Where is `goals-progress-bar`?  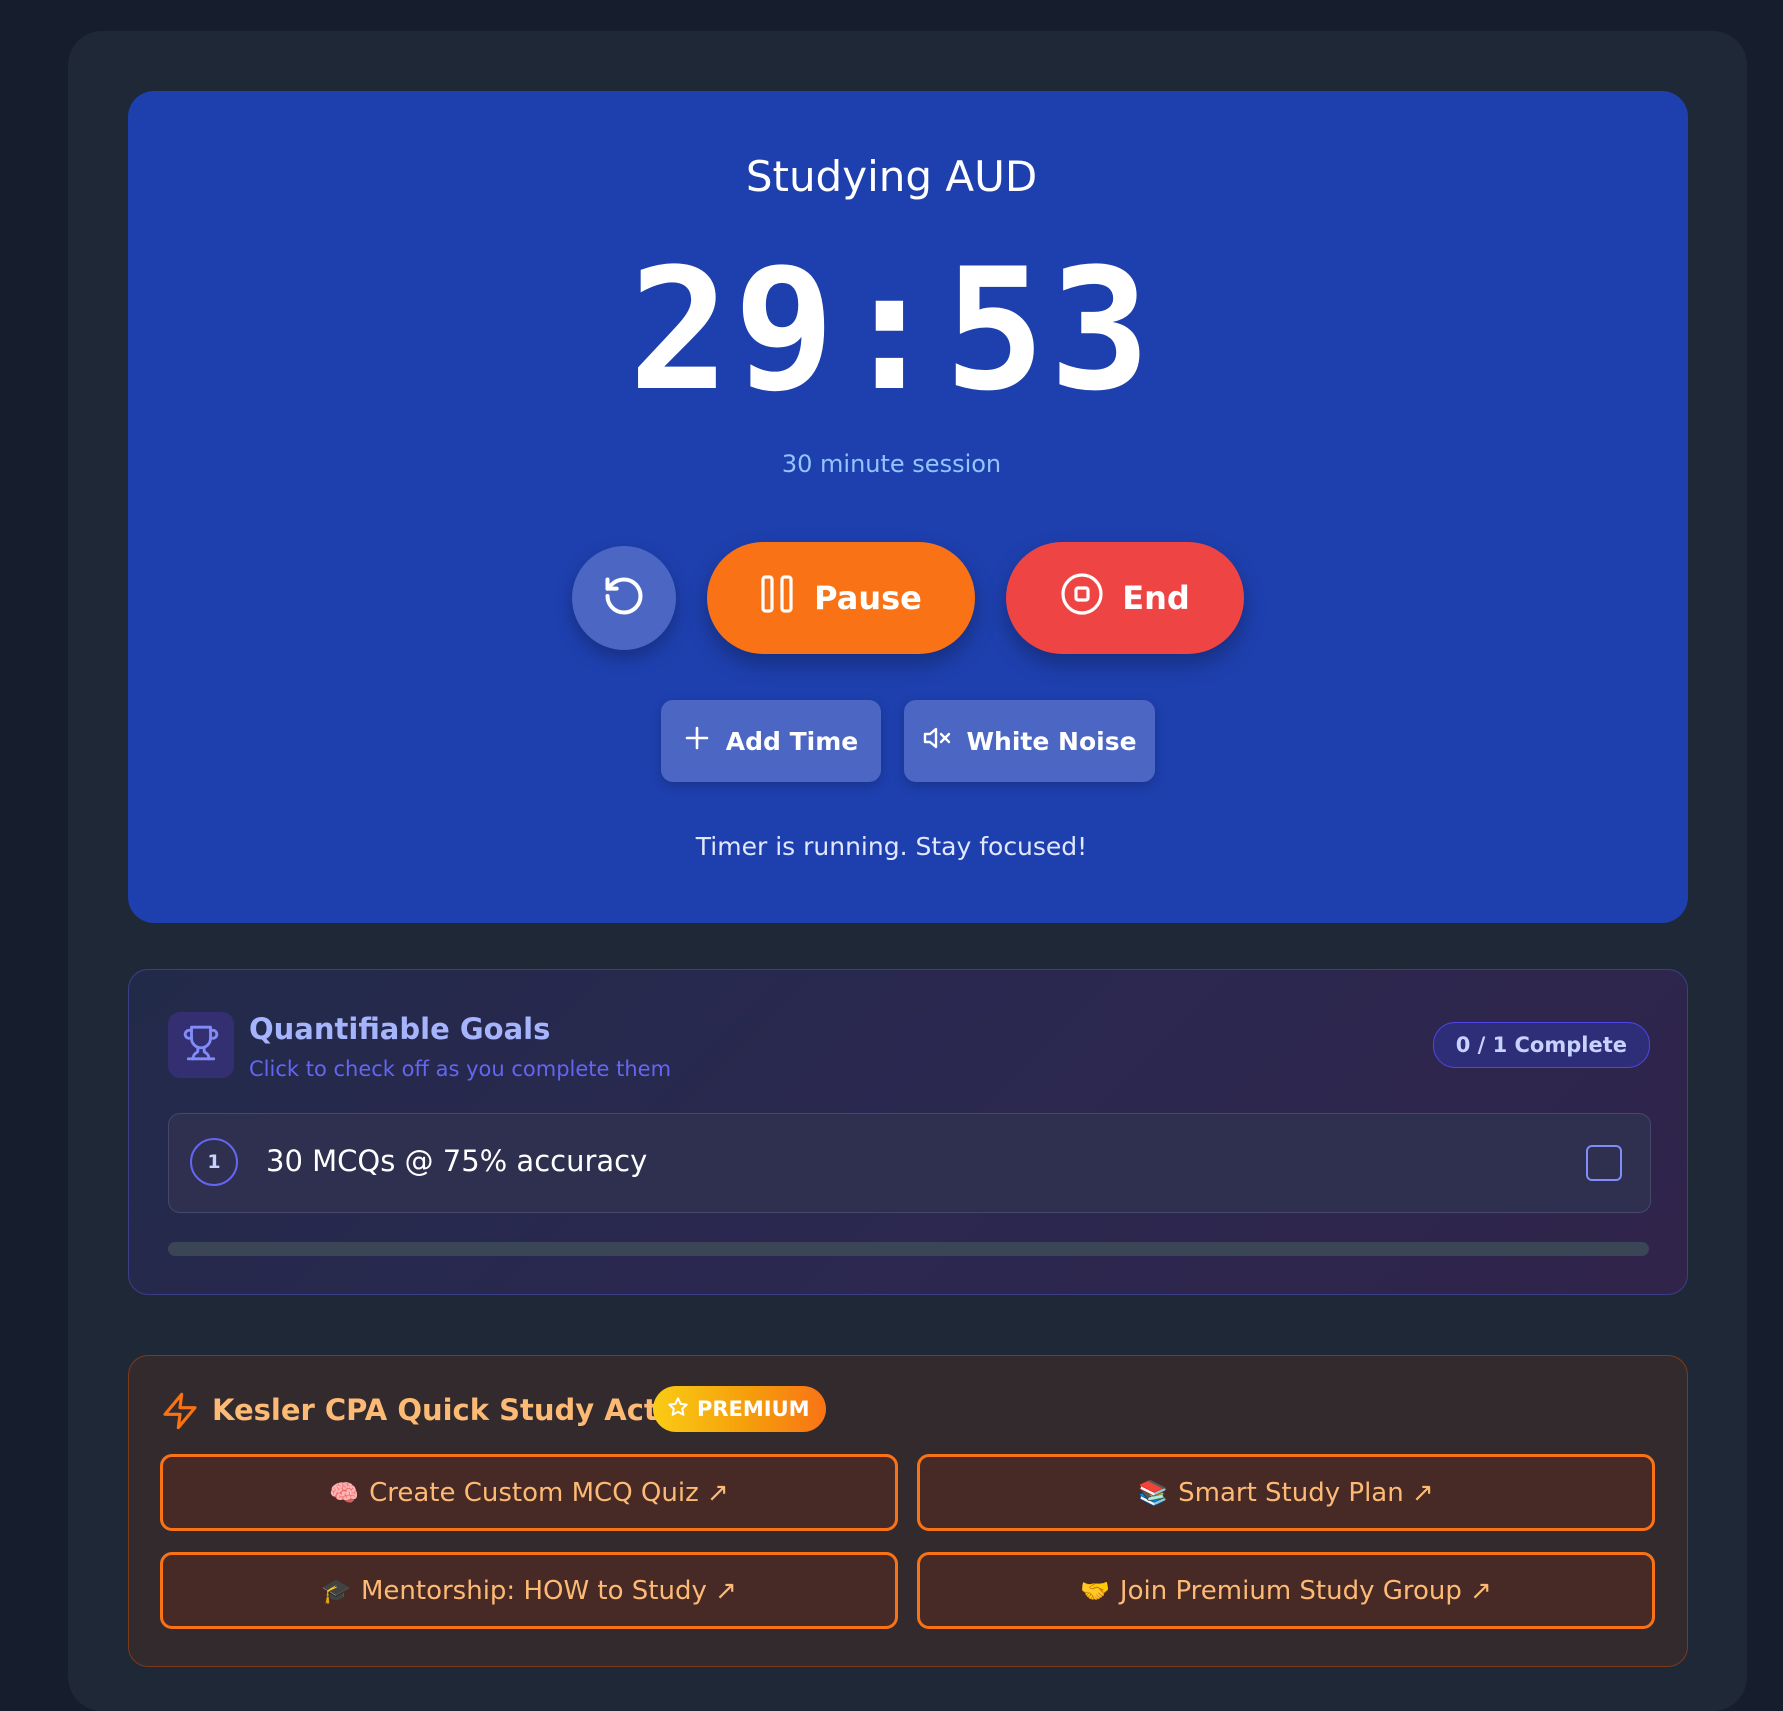
goals-progress-bar is located at coordinates (908, 1249).